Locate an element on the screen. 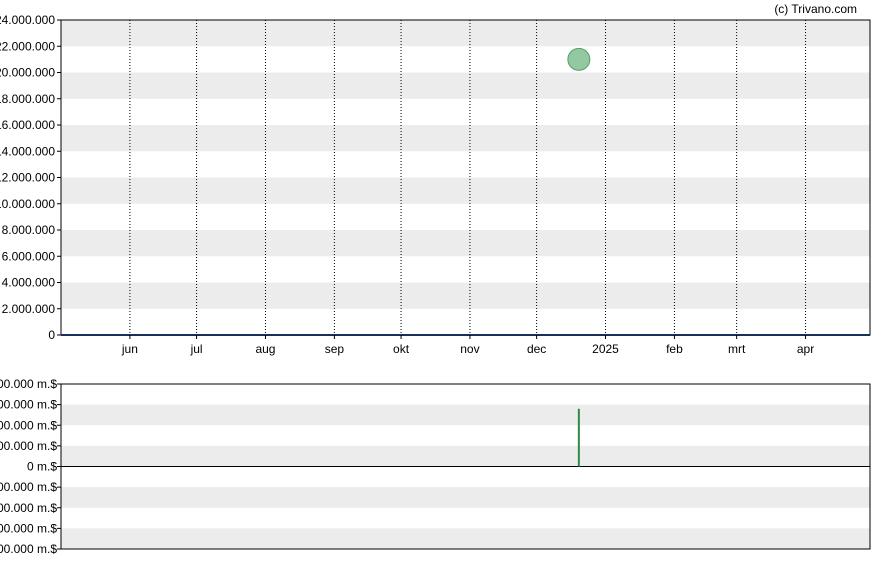  y-tick-label: 8.000.000 is located at coordinates (29, 230).